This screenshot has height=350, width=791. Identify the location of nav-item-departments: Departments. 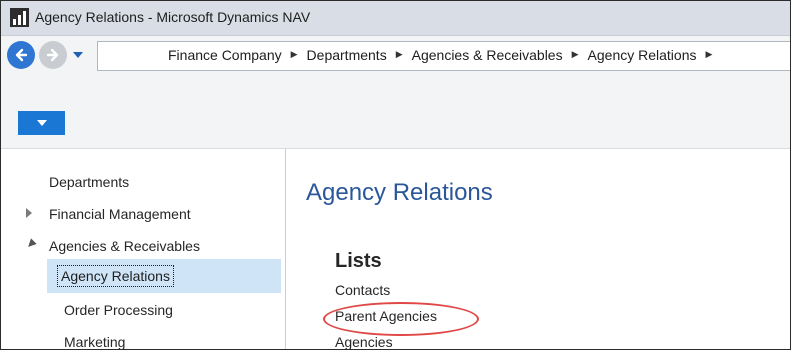
(89, 182).